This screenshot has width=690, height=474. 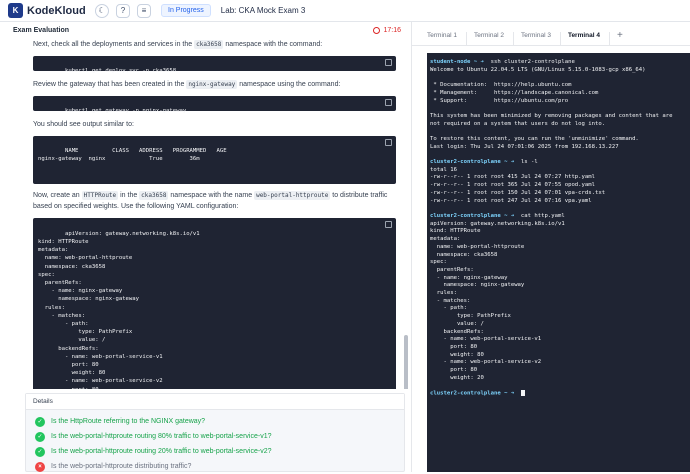 What do you see at coordinates (205, 30) in the screenshot?
I see `evaluation-header: Exam Evaluation 17:16` at bounding box center [205, 30].